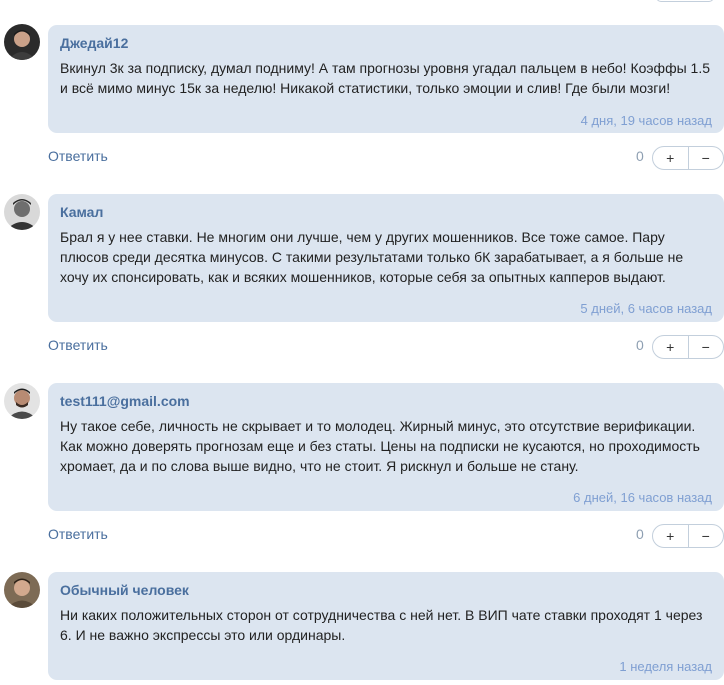  I want to click on comment-timestamp: 1 неделя назад, so click(665, 666).